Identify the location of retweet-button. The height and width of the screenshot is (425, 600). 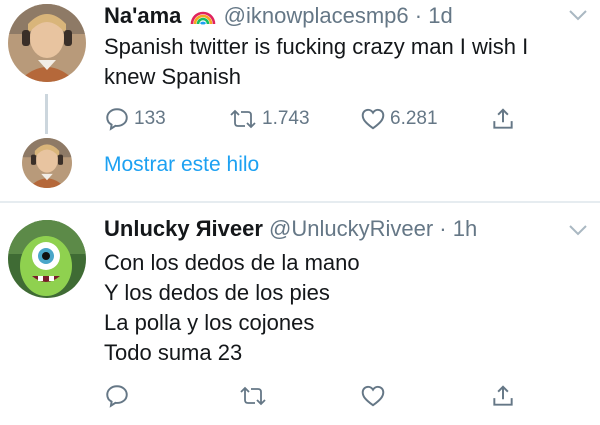
(253, 396).